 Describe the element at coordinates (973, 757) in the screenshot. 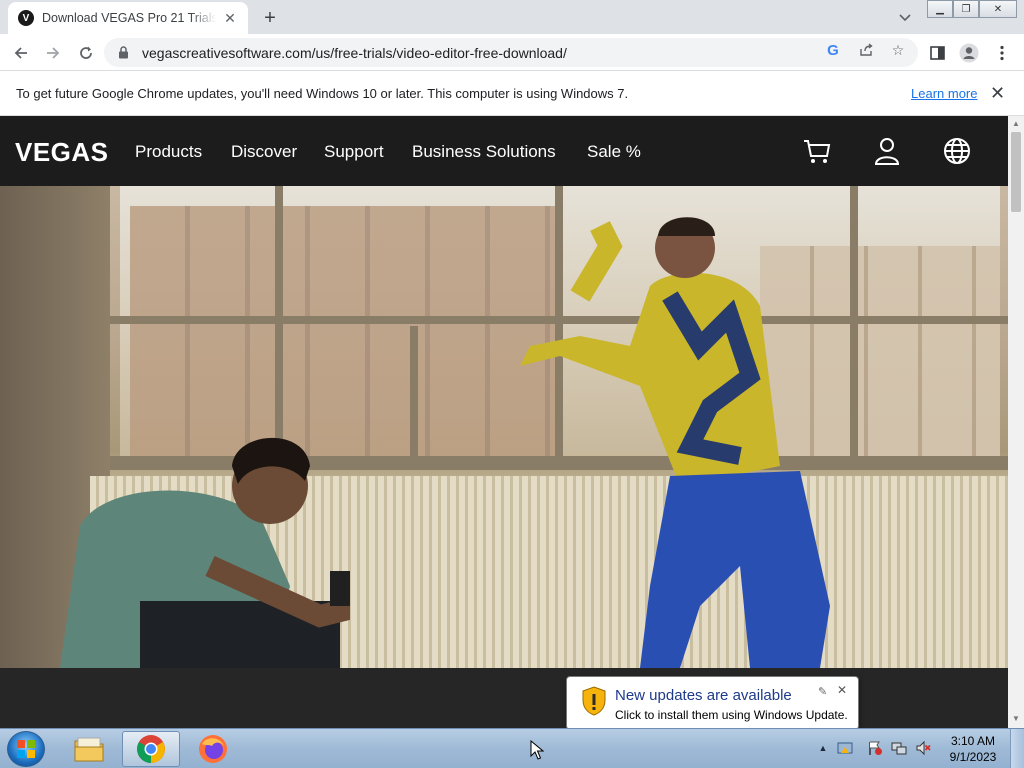

I see `clock-date: 9/1/2023` at that location.